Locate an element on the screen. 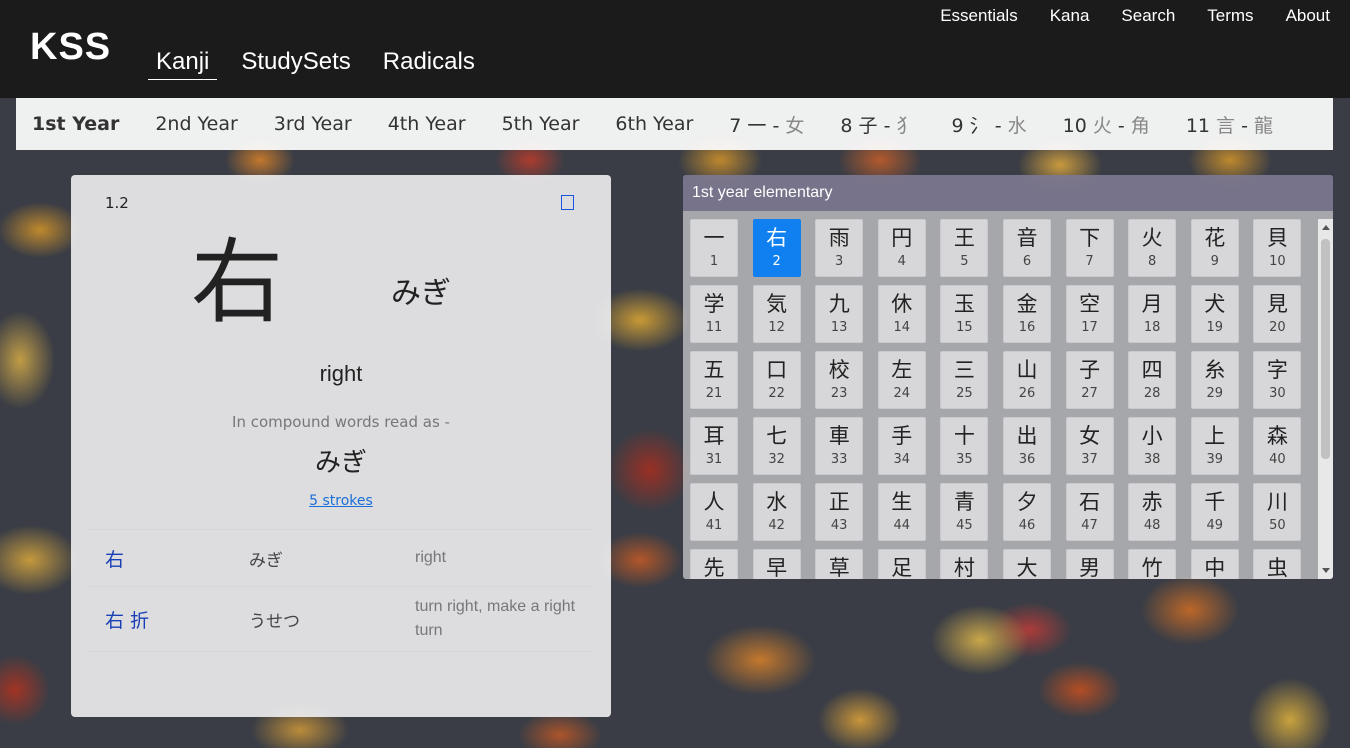 The width and height of the screenshot is (1350, 748). kanji-tile: 男 is located at coordinates (1089, 564).